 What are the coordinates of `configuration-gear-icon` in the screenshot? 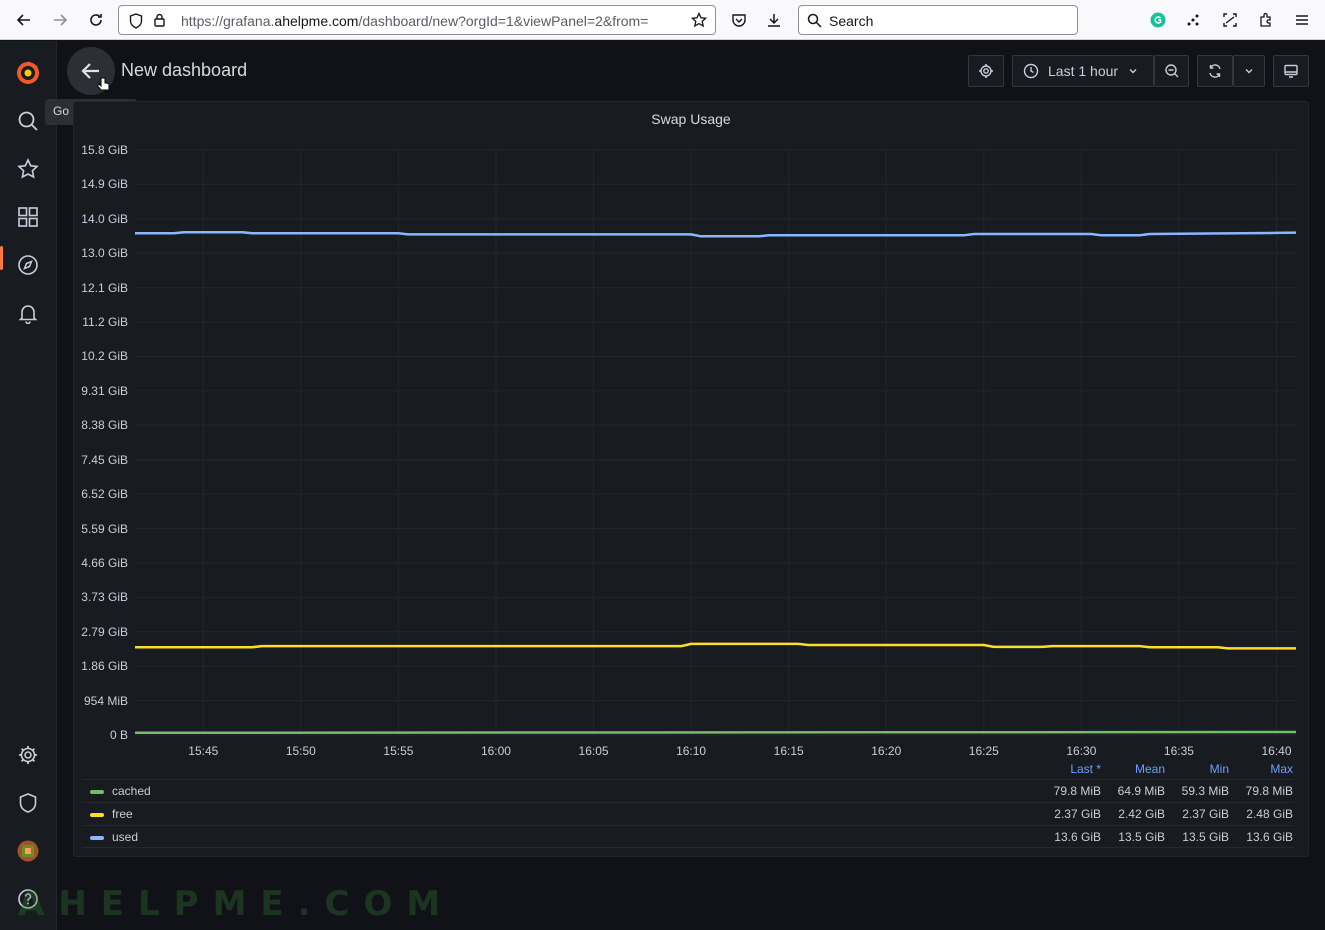 It's located at (28, 755).